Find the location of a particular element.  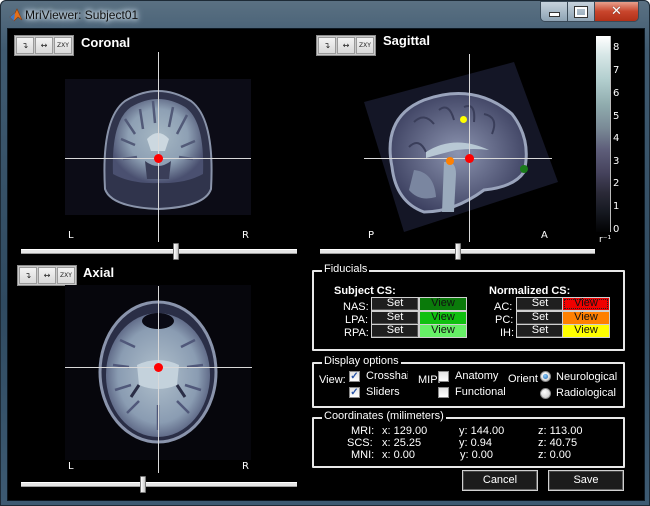

cancel-button: Cancel is located at coordinates (500, 480).